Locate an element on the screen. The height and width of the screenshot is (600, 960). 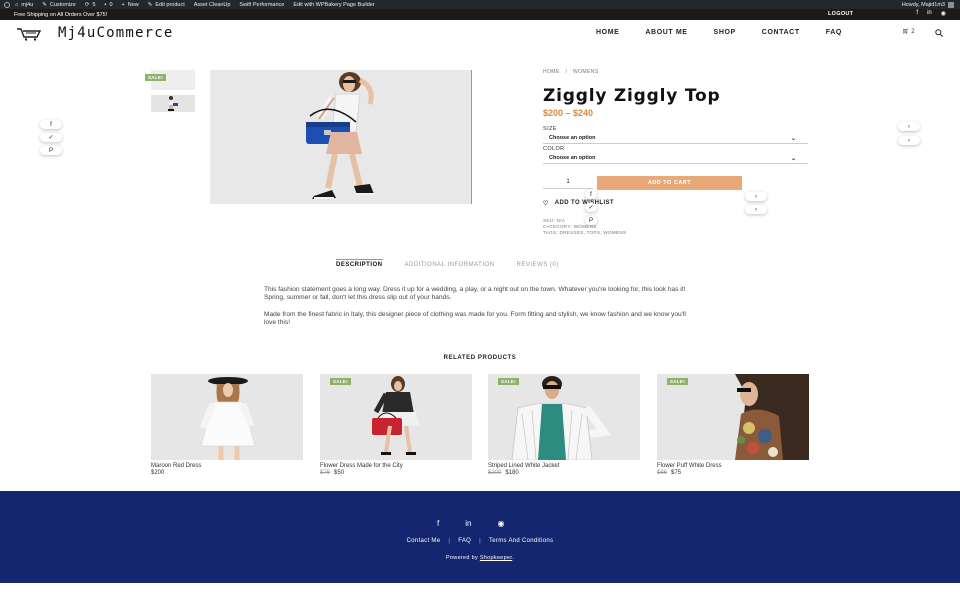
search-icon is located at coordinates (939, 33).